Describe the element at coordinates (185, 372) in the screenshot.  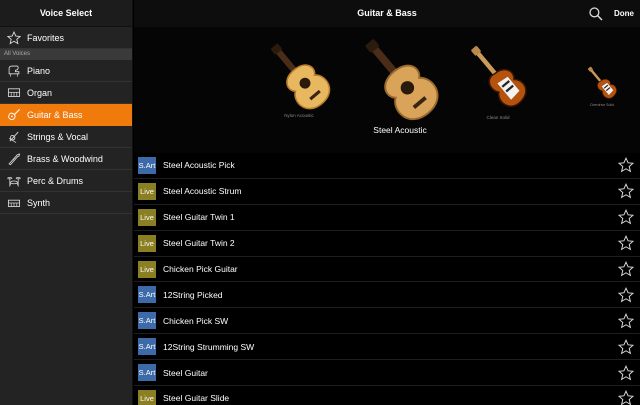
I see `voice-name: Steel Guitar` at that location.